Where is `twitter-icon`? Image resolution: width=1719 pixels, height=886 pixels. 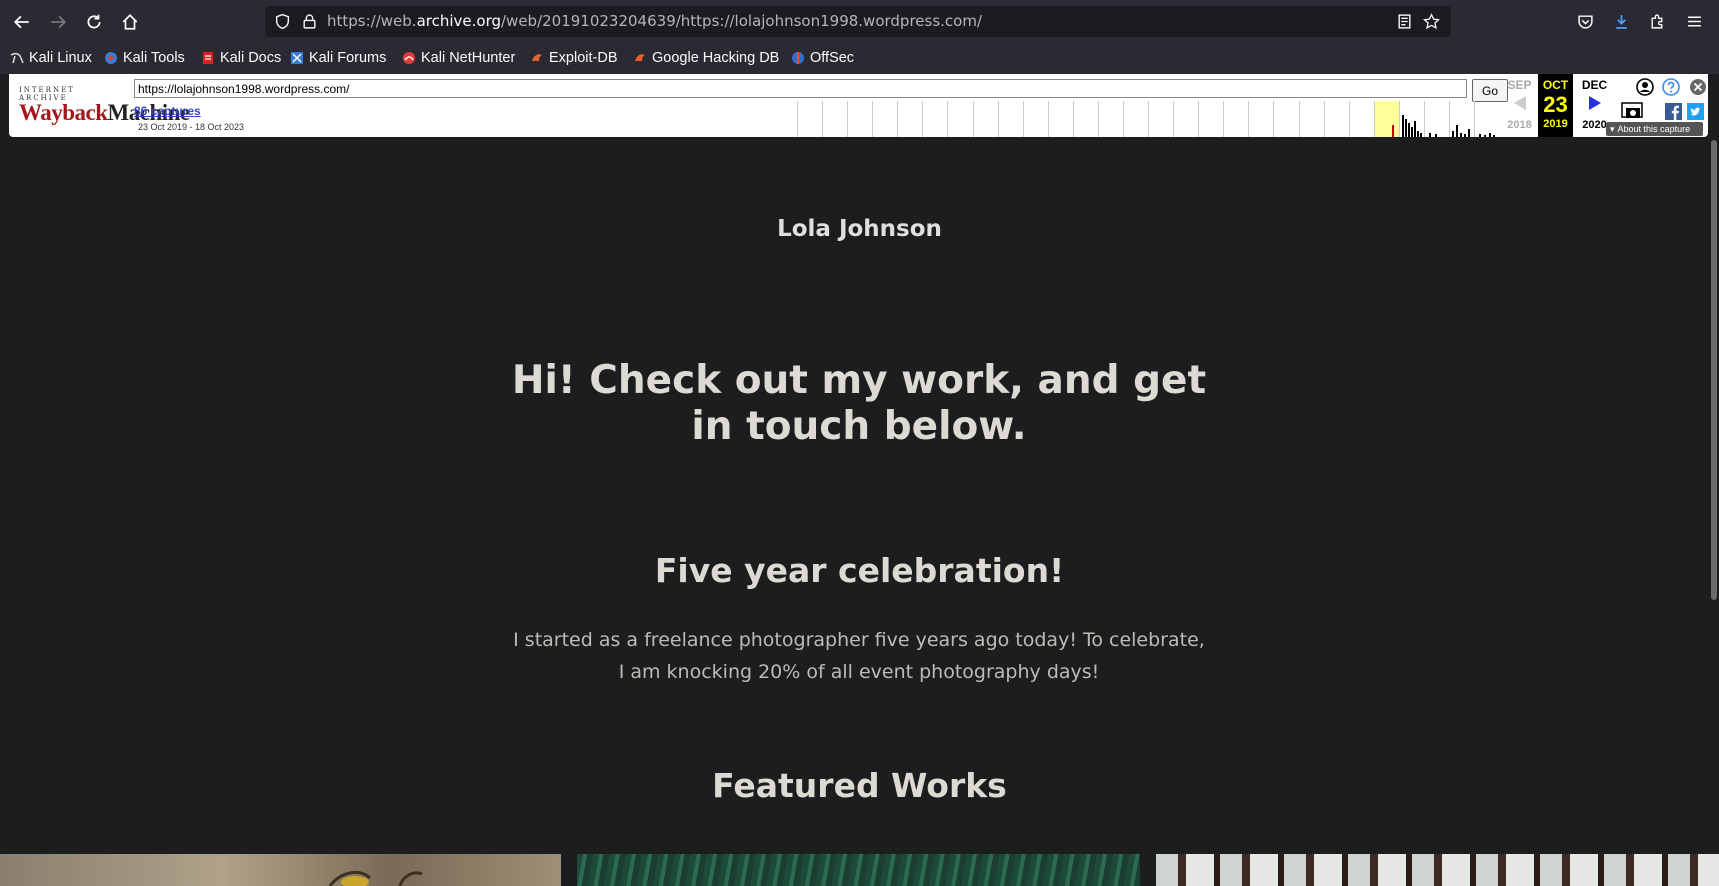
twitter-icon is located at coordinates (1695, 111).